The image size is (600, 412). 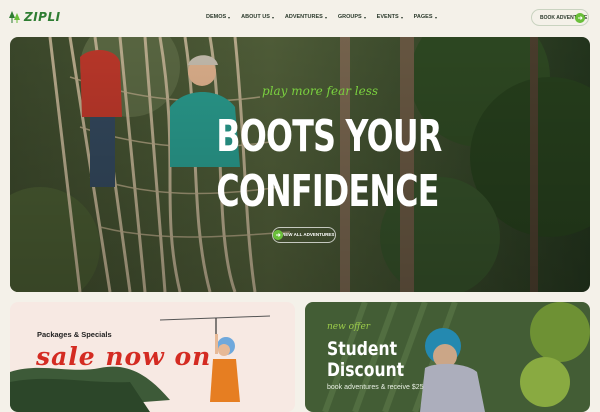 I want to click on packages-specials-card: Packages & Specials sale now on, so click(x=152, y=357).